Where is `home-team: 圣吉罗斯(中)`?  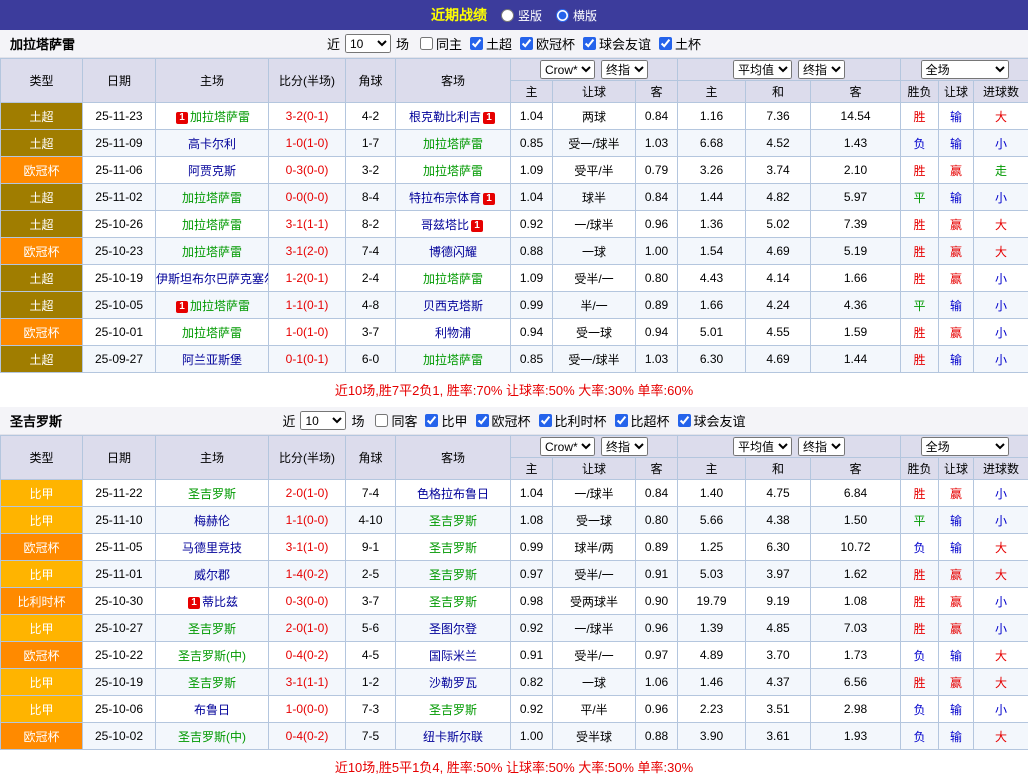 home-team: 圣吉罗斯(中) is located at coordinates (212, 656).